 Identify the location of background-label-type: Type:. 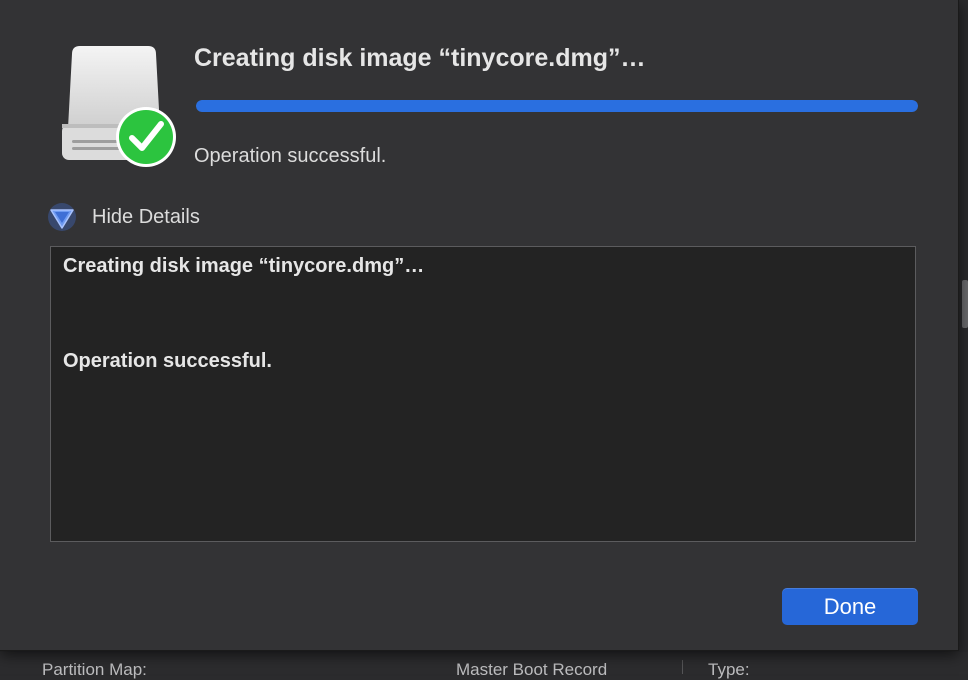
(729, 669).